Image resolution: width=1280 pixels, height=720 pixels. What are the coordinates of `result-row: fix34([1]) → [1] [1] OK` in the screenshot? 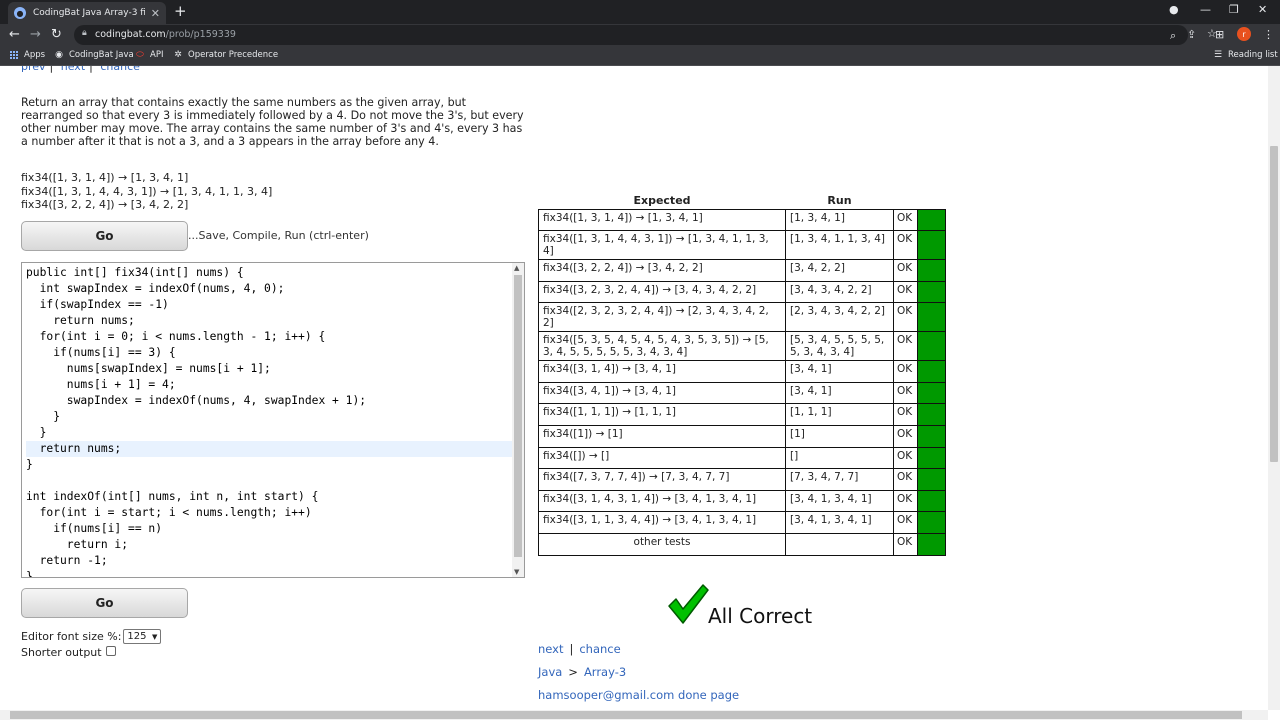 It's located at (742, 436).